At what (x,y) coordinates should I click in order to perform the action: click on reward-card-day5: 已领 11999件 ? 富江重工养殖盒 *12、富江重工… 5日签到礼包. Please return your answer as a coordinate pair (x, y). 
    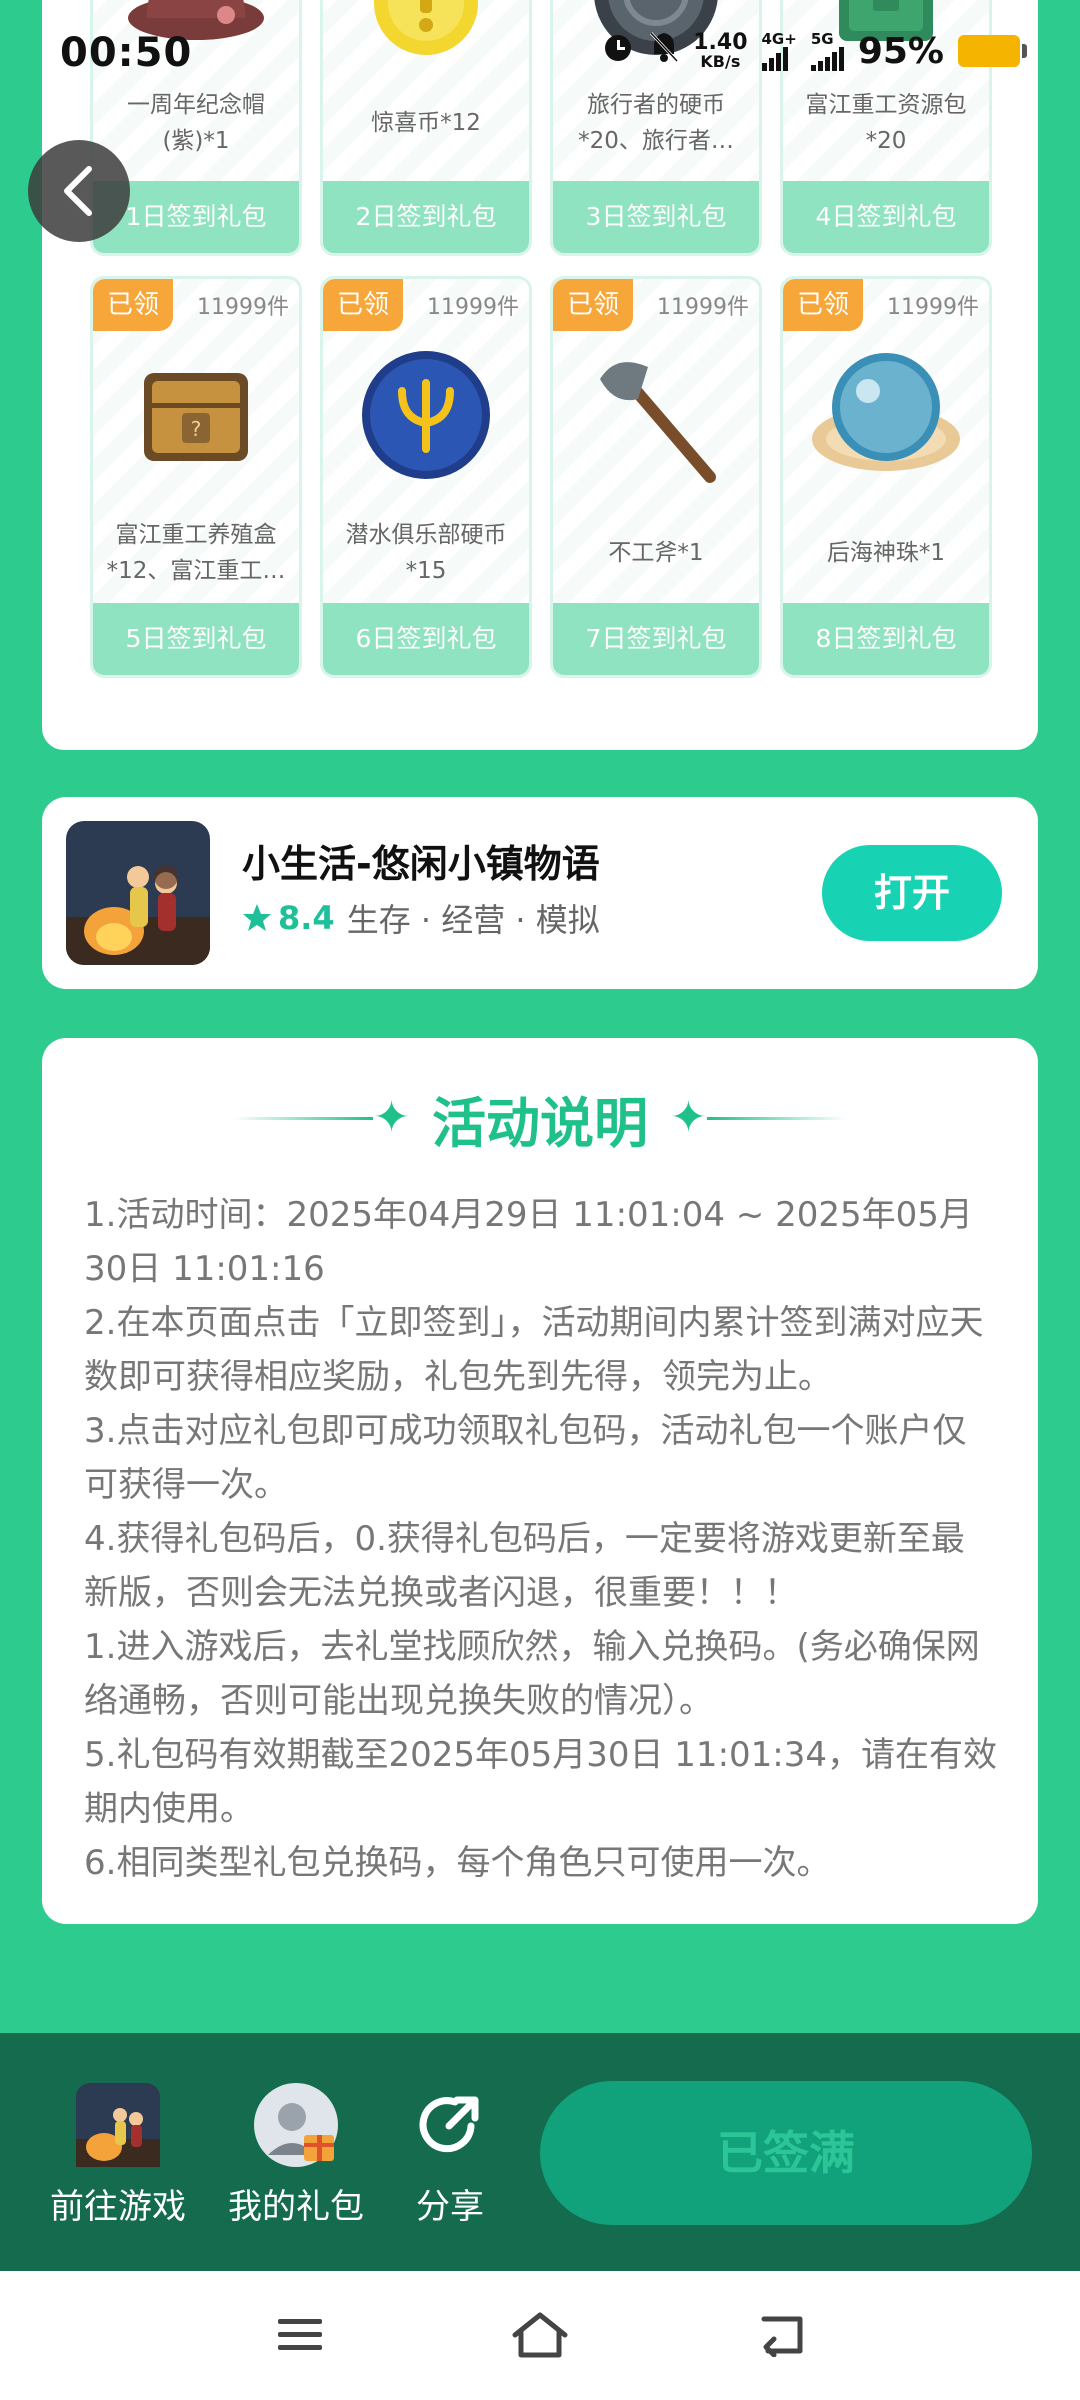
    Looking at the image, I should click on (196, 477).